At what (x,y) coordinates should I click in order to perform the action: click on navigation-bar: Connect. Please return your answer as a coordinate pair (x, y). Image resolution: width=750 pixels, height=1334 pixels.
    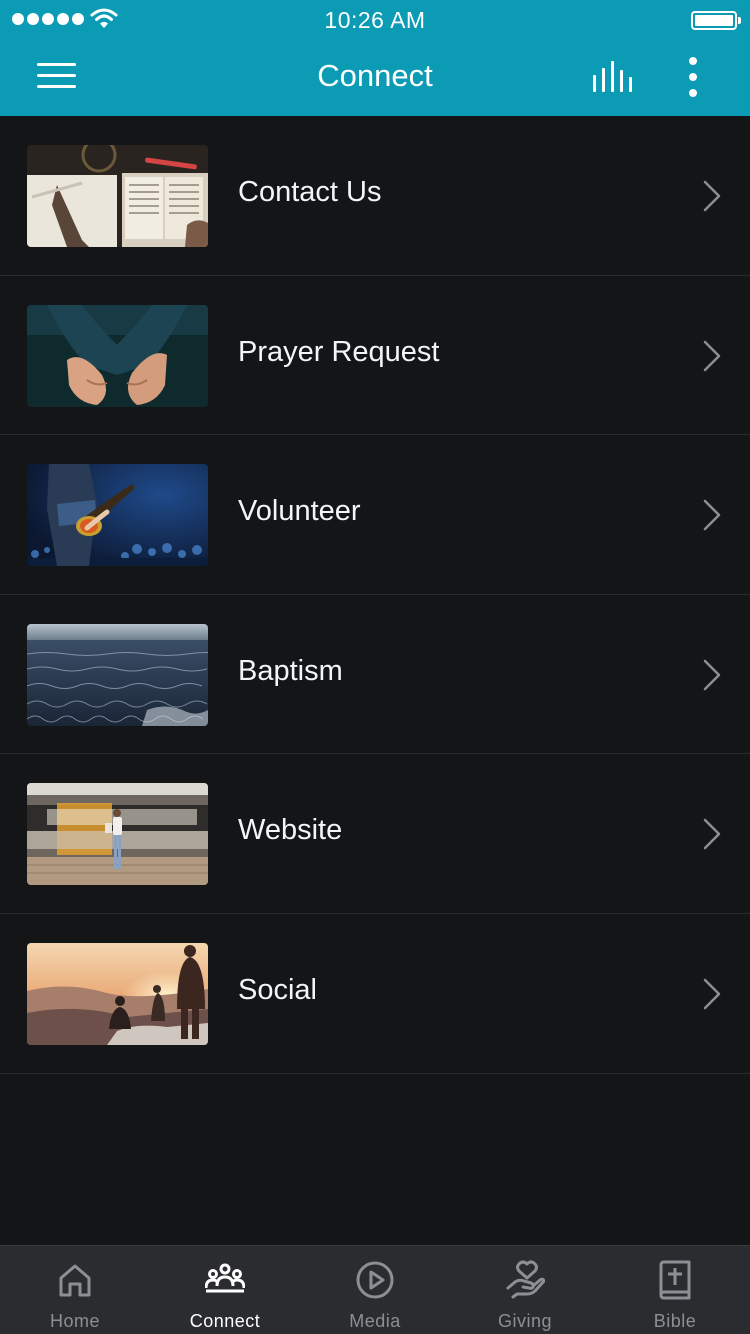
    Looking at the image, I should click on (375, 78).